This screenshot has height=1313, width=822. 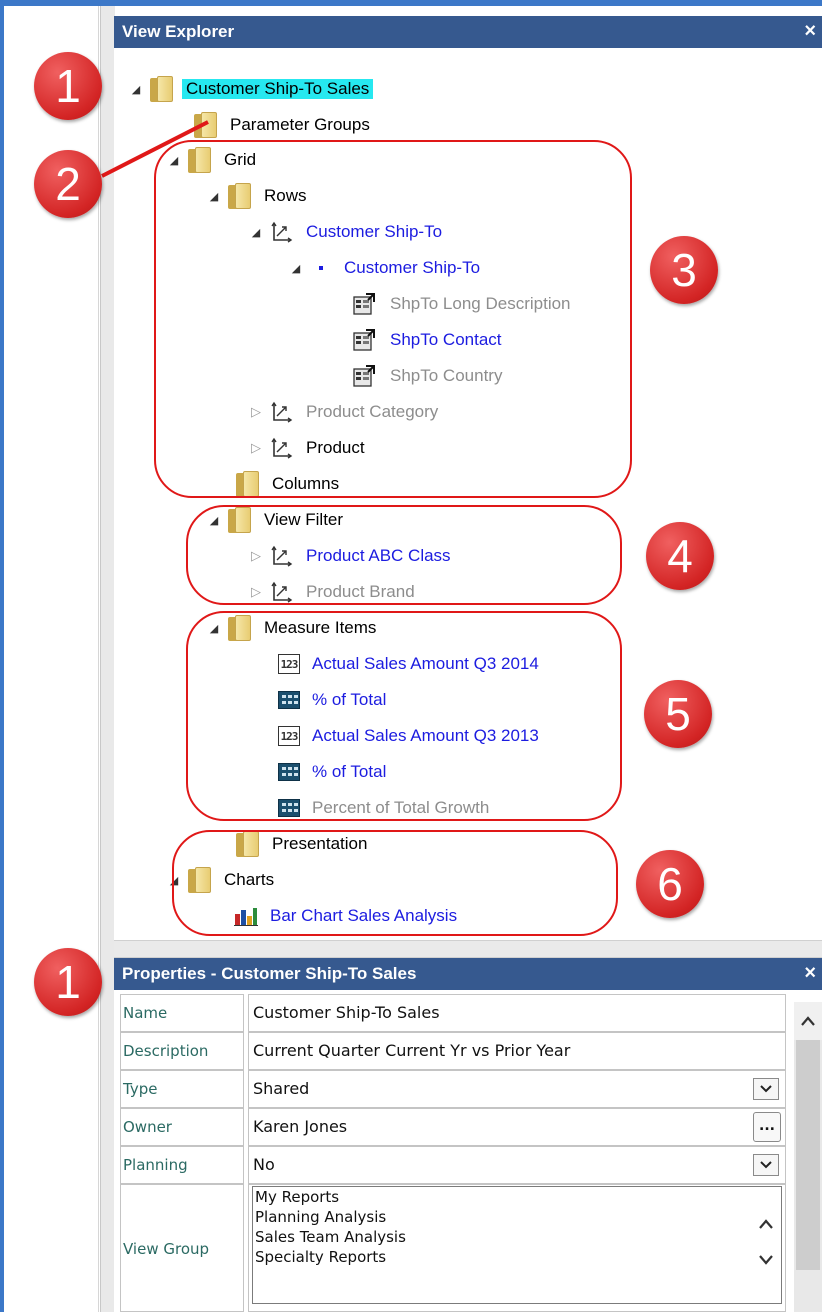 I want to click on tree-node-percent-of-total-1: % of Total, so click(x=334, y=700).